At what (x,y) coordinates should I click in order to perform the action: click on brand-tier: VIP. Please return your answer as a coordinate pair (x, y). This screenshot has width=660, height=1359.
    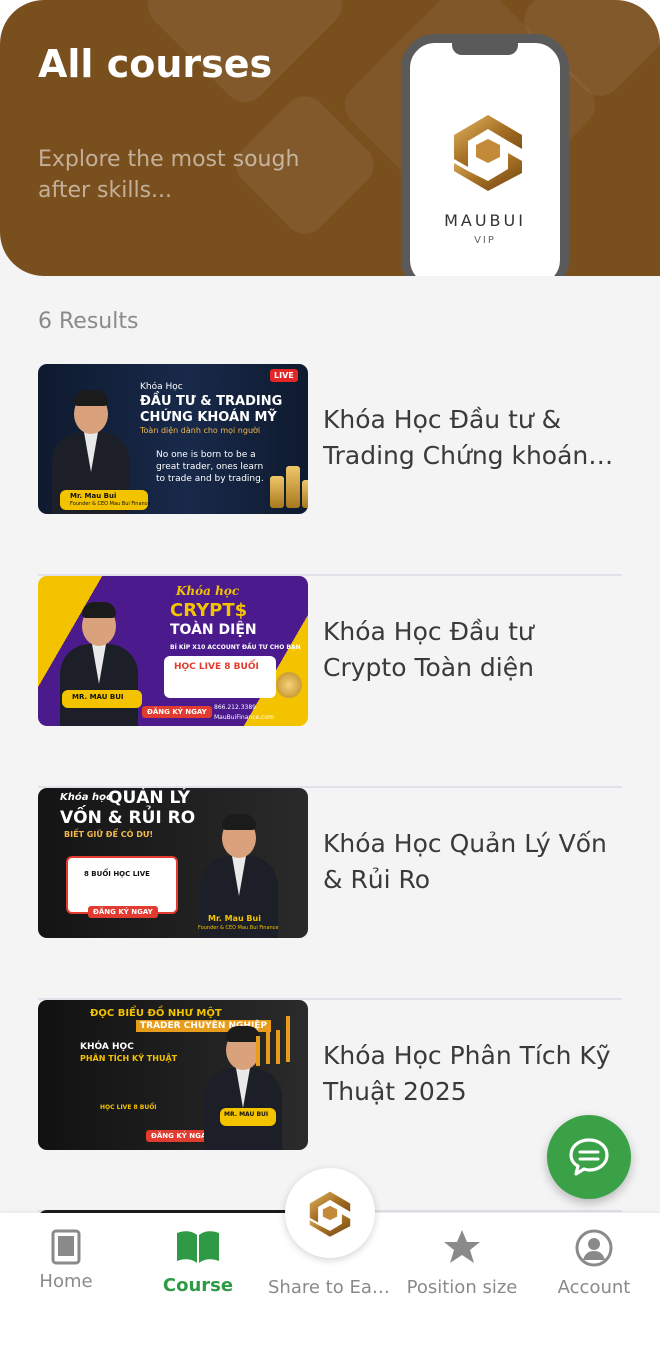
    Looking at the image, I should click on (485, 240).